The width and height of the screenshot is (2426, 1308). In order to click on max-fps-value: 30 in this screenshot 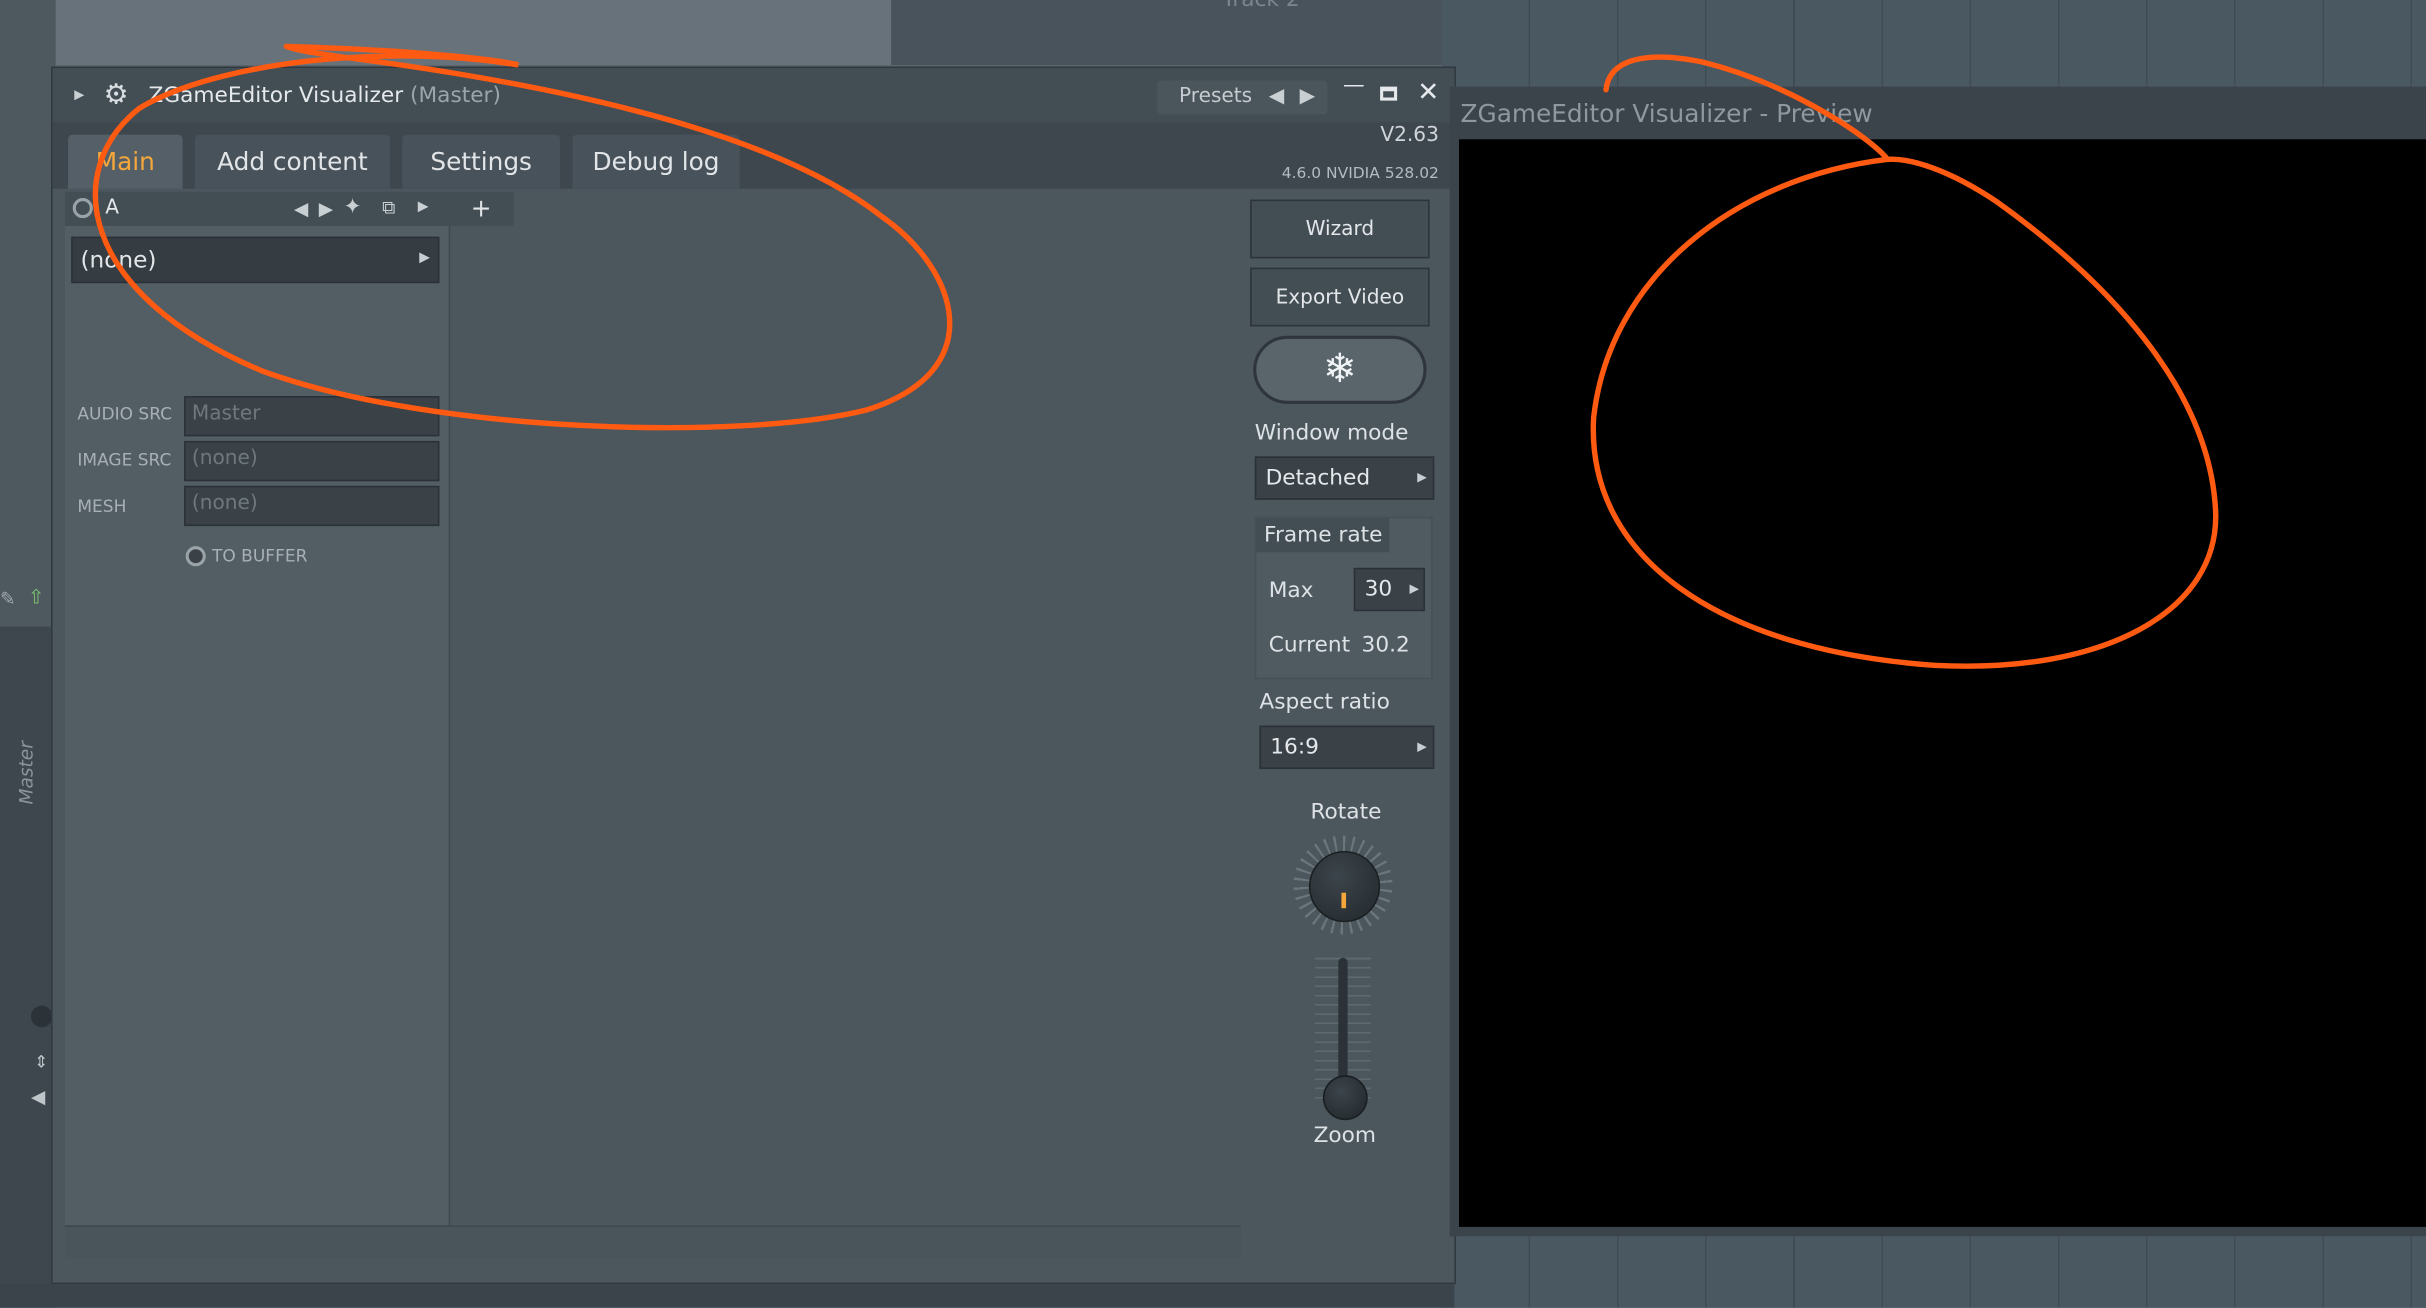, I will do `click(1378, 589)`.